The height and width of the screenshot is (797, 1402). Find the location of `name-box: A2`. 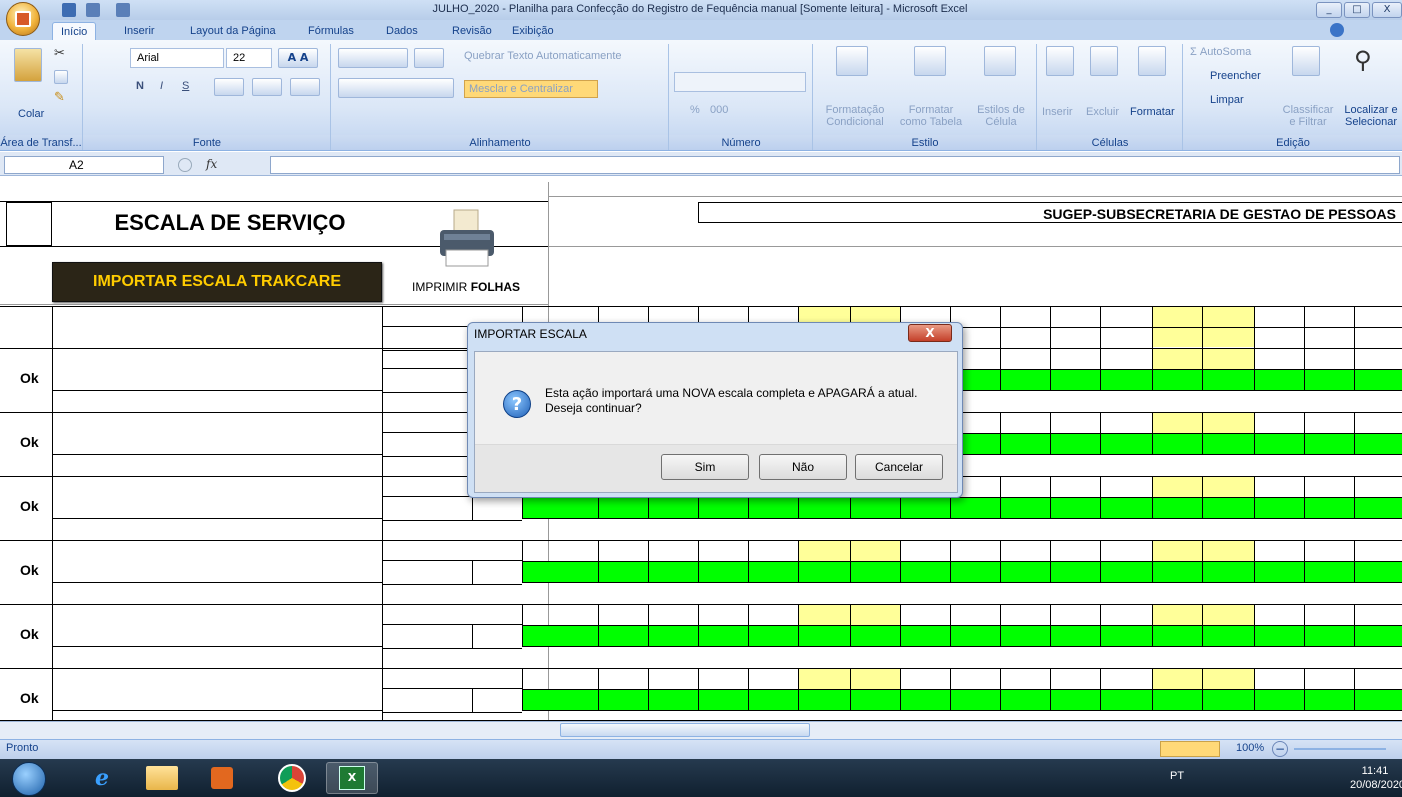

name-box: A2 is located at coordinates (84, 165).